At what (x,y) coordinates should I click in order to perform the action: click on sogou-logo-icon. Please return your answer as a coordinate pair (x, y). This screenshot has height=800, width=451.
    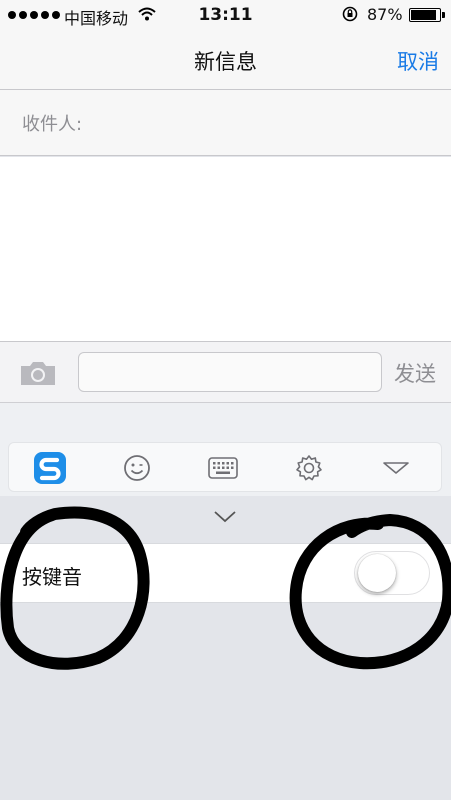
    Looking at the image, I should click on (50, 468).